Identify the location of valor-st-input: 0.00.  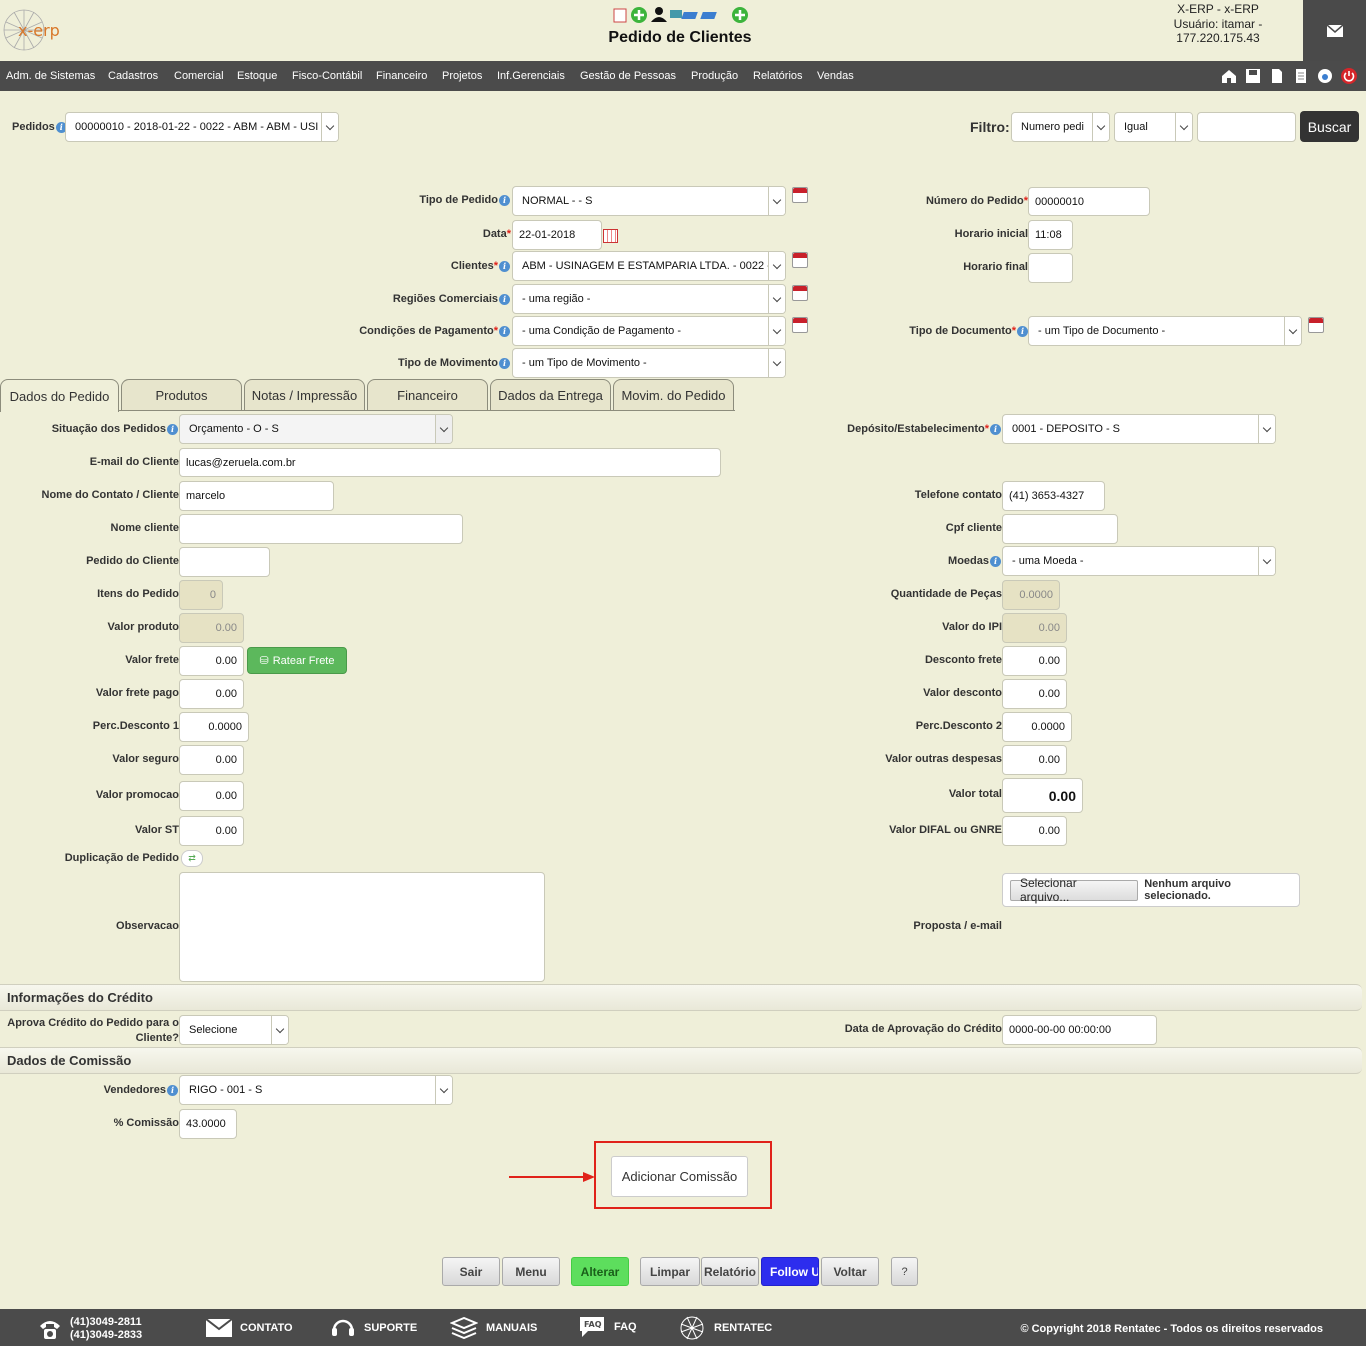
(211, 831).